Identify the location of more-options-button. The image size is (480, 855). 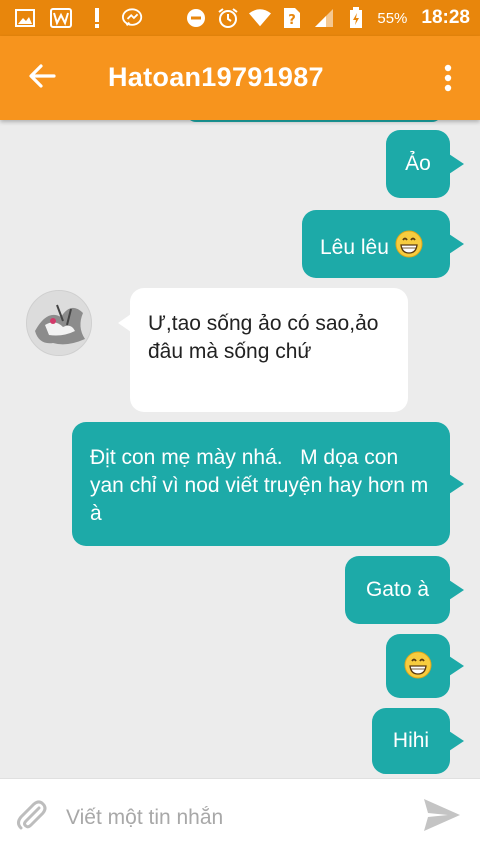
(448, 80).